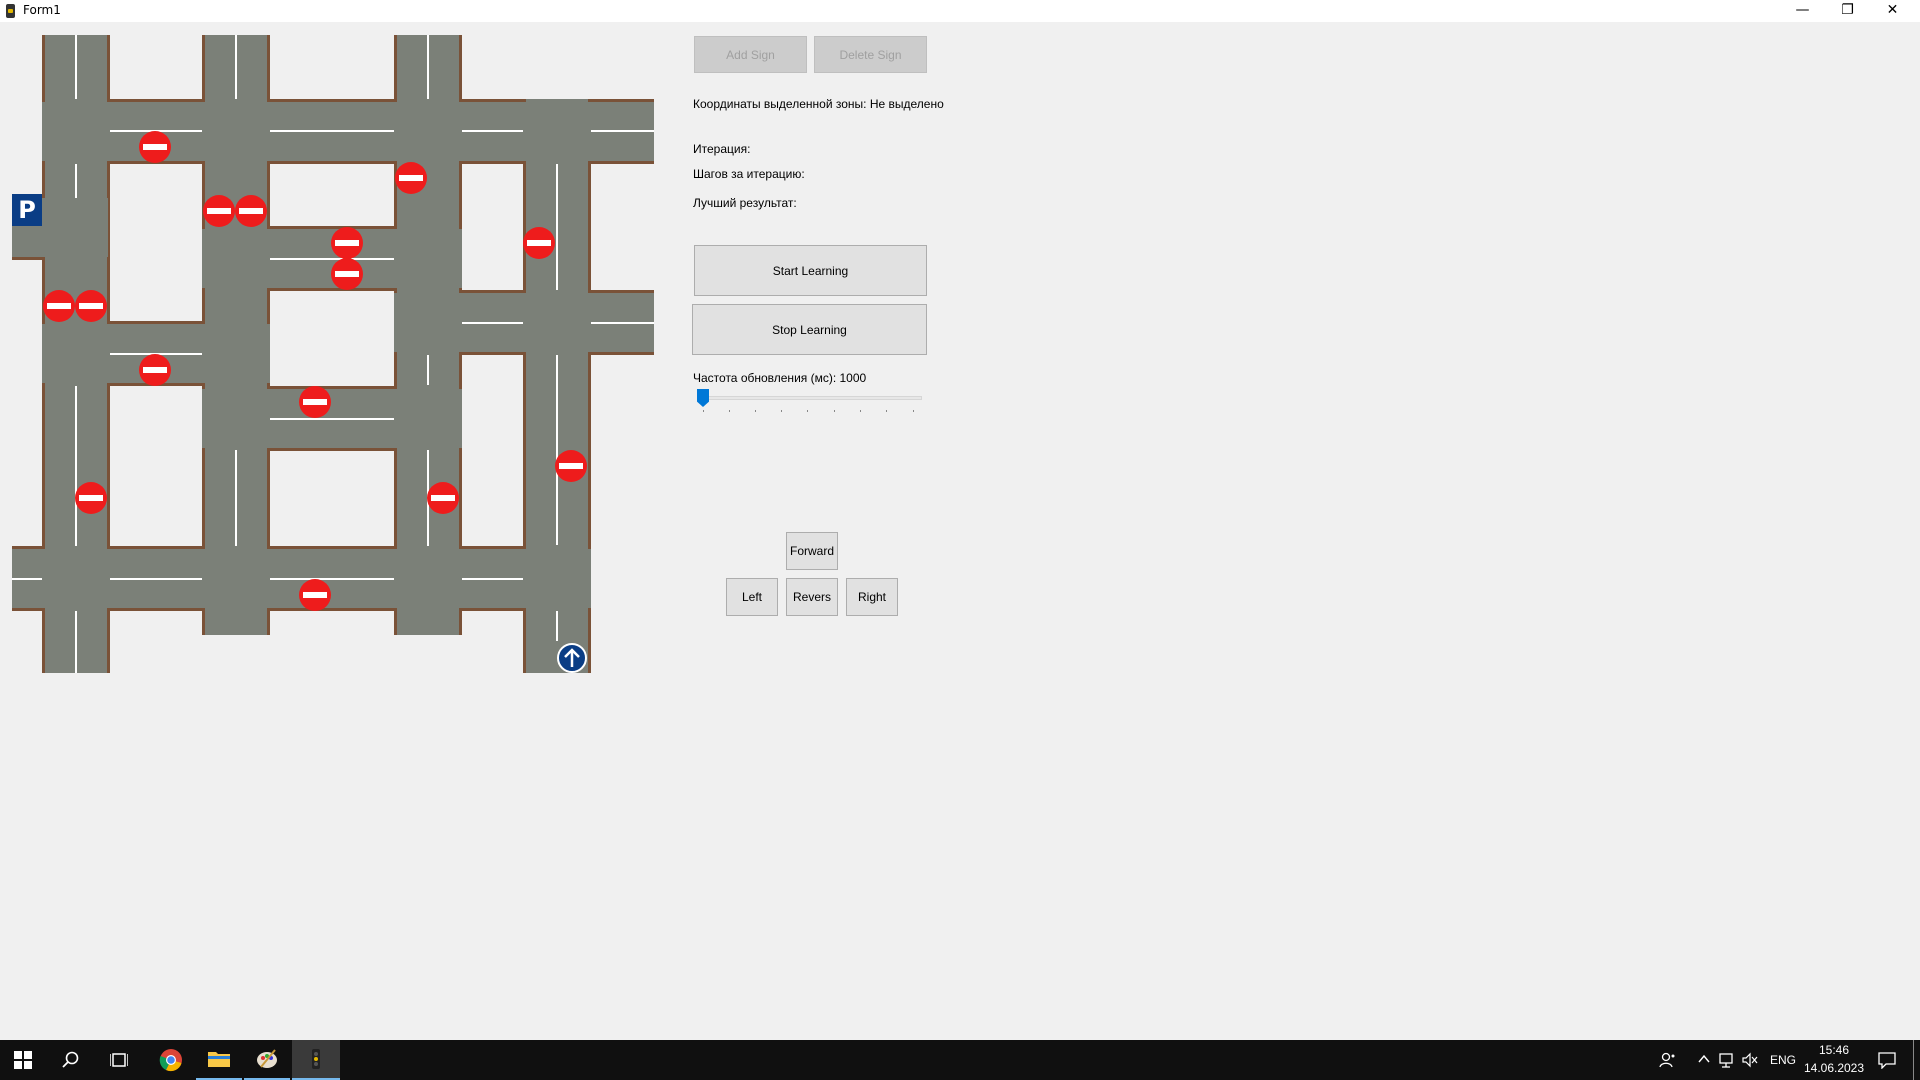 This screenshot has width=1920, height=1080. I want to click on add-sign-button: Add Sign, so click(750, 54).